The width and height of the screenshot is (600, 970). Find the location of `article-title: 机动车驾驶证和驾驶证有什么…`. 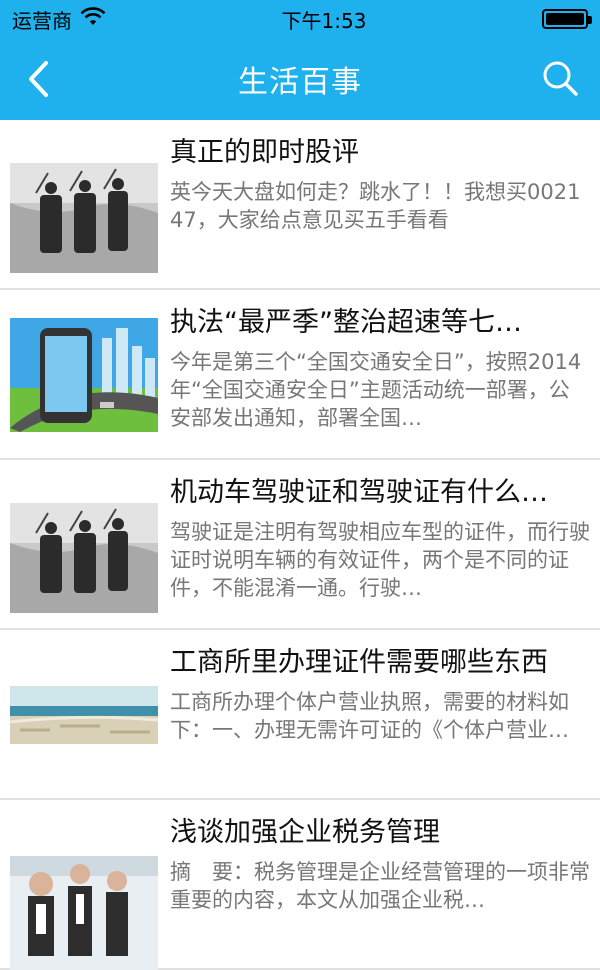

article-title: 机动车驾驶证和驾驶证有什么… is located at coordinates (359, 492).